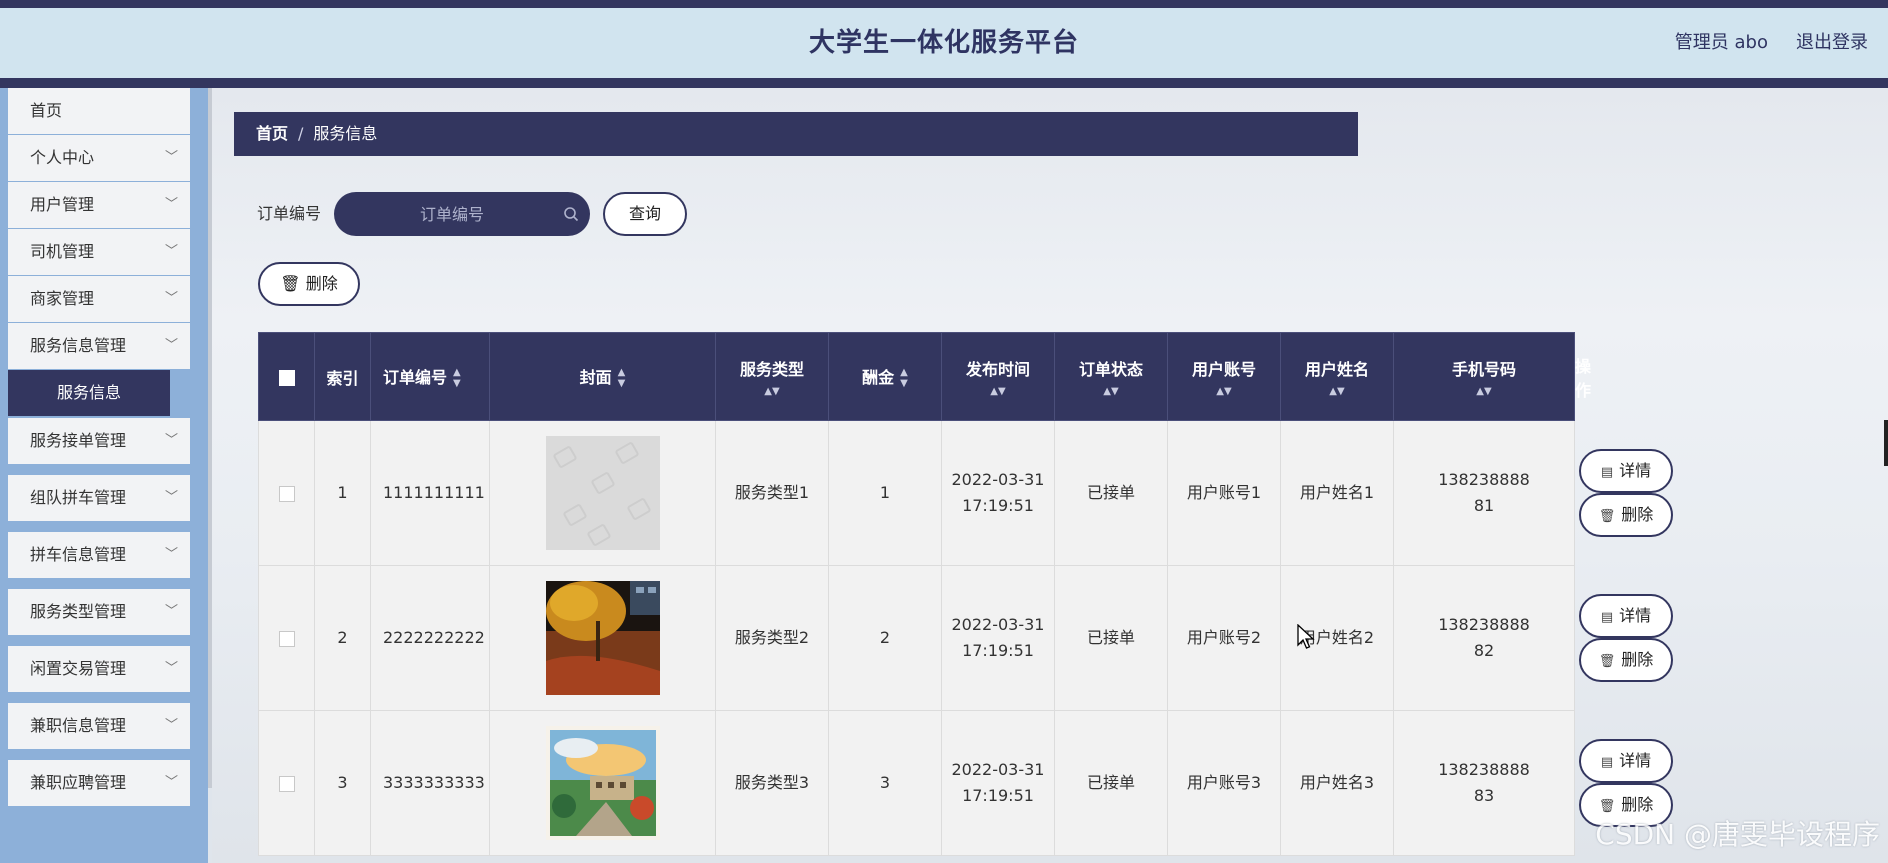 The width and height of the screenshot is (1888, 863). What do you see at coordinates (342, 493) in the screenshot?
I see `cell-index: 1` at bounding box center [342, 493].